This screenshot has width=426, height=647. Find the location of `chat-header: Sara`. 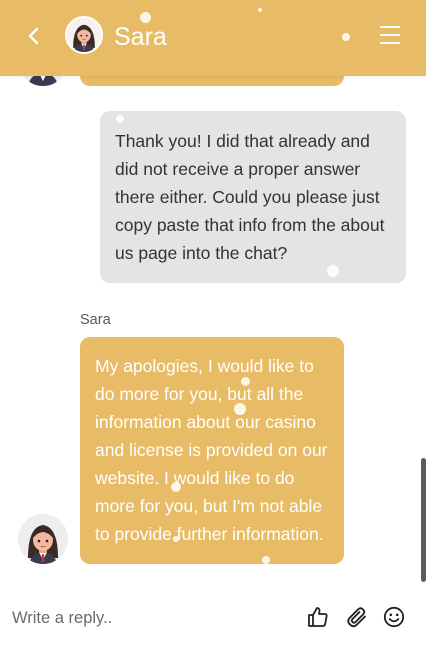

chat-header: Sara is located at coordinates (213, 38).